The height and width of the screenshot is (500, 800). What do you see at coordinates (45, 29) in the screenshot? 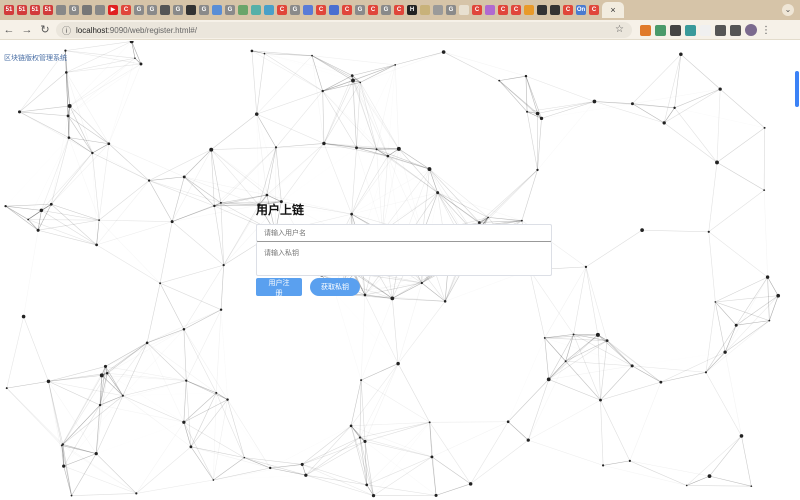
I see `reload-icon: ↻` at bounding box center [45, 29].